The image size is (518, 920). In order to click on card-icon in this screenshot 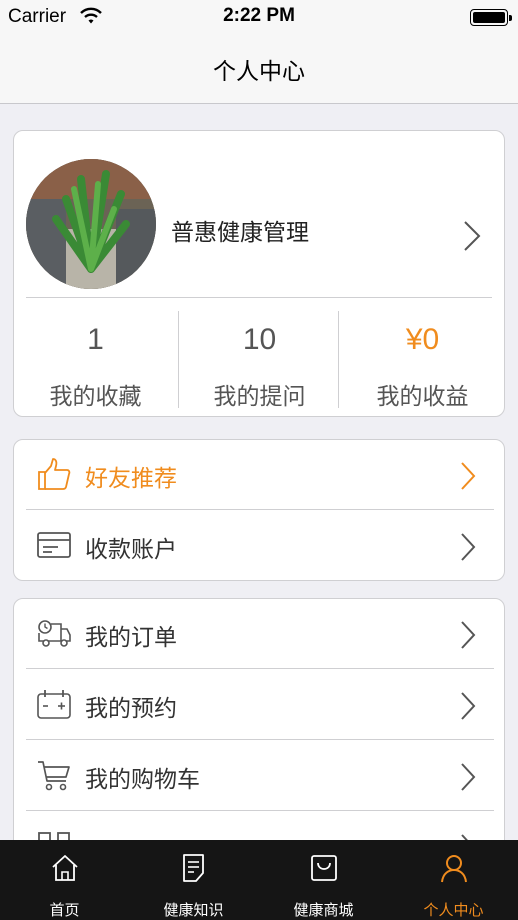, I will do `click(54, 545)`.